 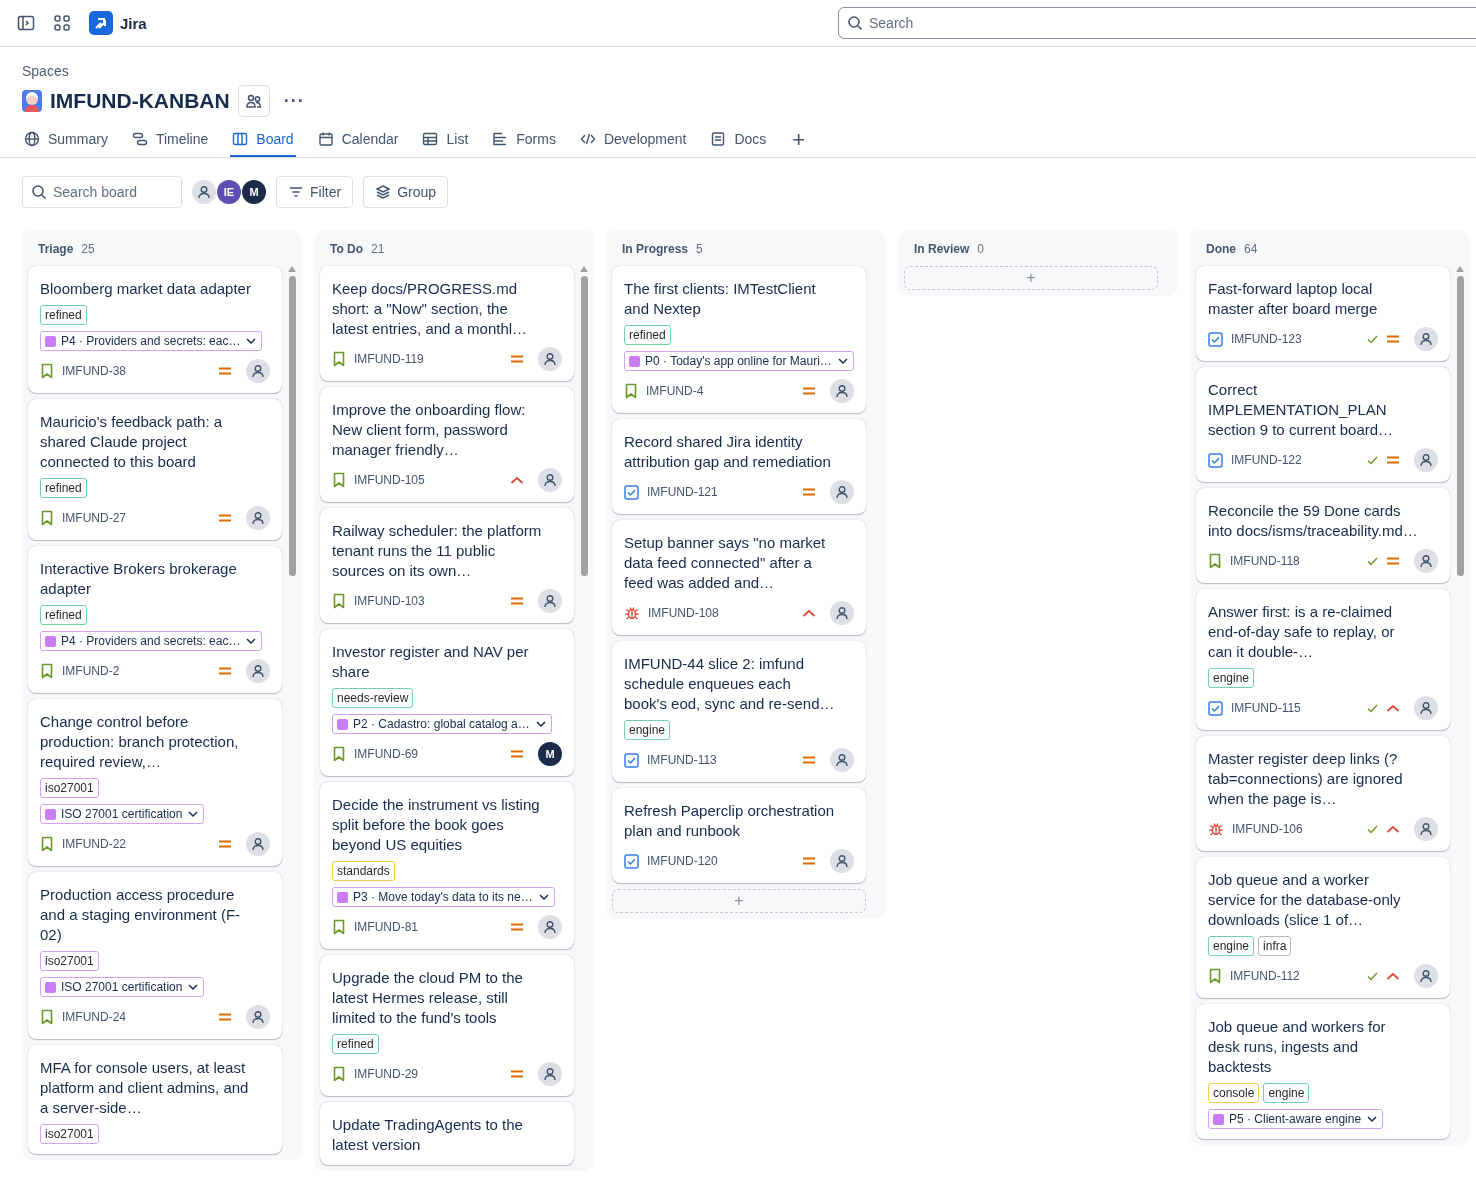 What do you see at coordinates (739, 466) in the screenshot?
I see `issue-card: Record shared Jira identity attribution gap and remediation IMFUND-121` at bounding box center [739, 466].